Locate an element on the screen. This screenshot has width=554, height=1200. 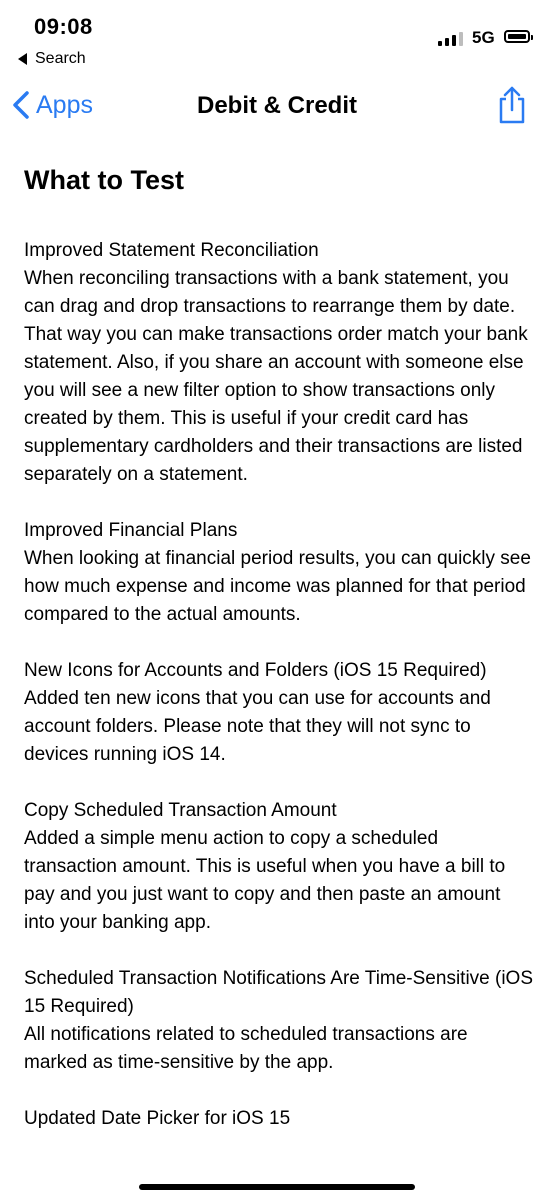
what-to-test-heading: What to Test is located at coordinates (104, 180).